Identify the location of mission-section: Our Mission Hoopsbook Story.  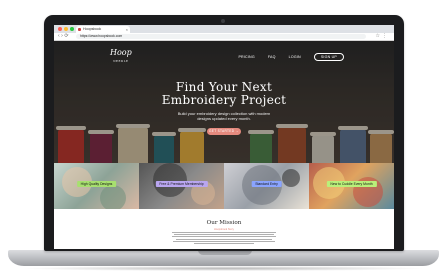
(224, 229).